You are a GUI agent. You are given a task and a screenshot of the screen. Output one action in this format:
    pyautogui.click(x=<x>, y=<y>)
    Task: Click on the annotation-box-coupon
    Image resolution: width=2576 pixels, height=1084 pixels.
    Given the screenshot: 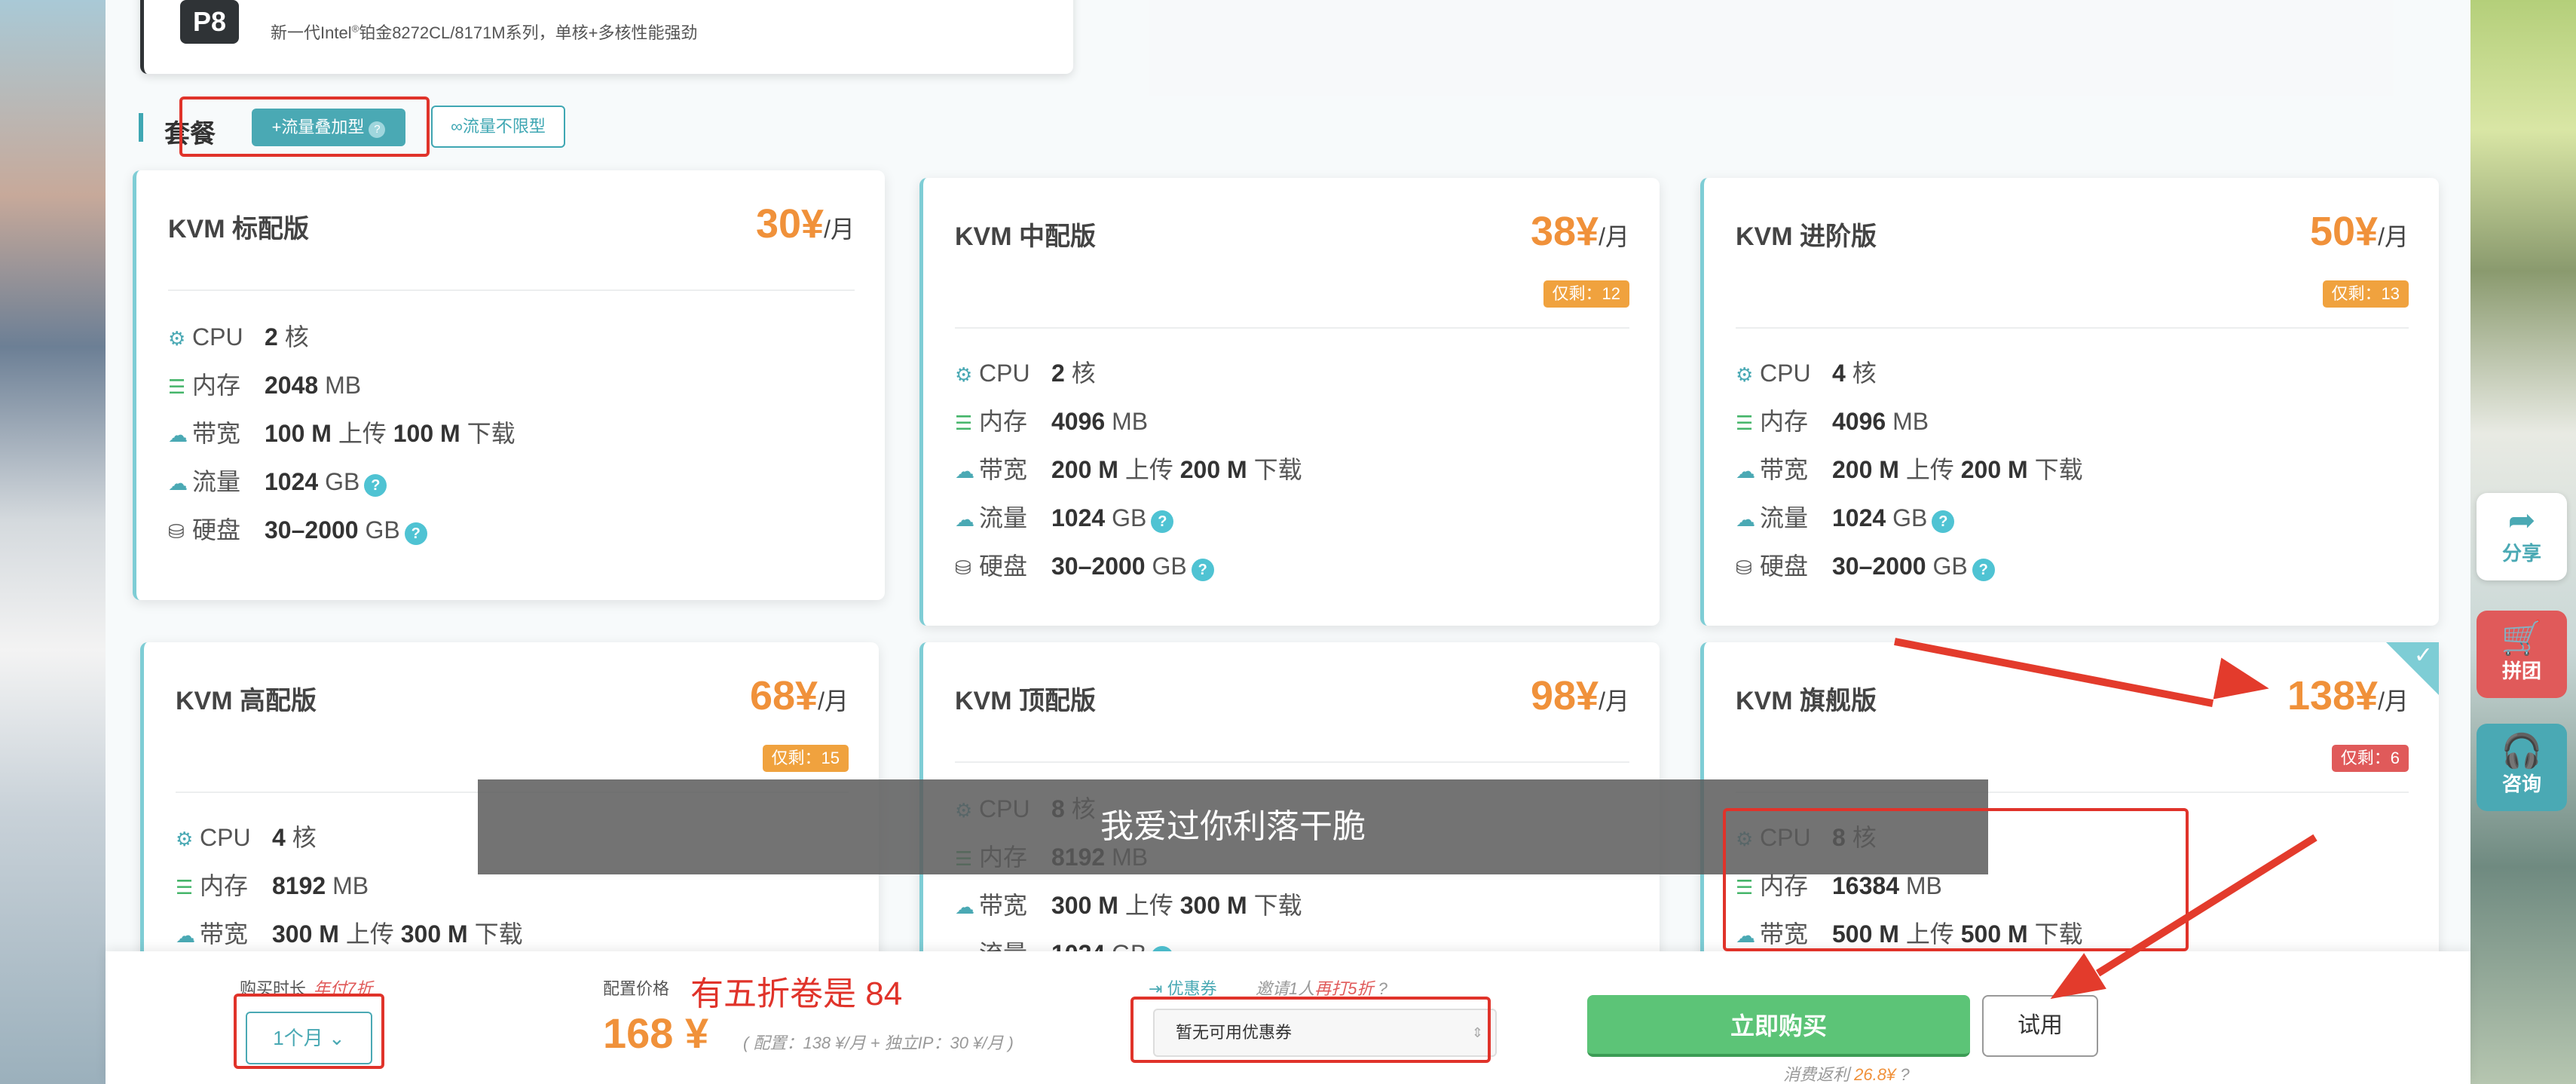 What is the action you would take?
    pyautogui.click(x=1310, y=1030)
    